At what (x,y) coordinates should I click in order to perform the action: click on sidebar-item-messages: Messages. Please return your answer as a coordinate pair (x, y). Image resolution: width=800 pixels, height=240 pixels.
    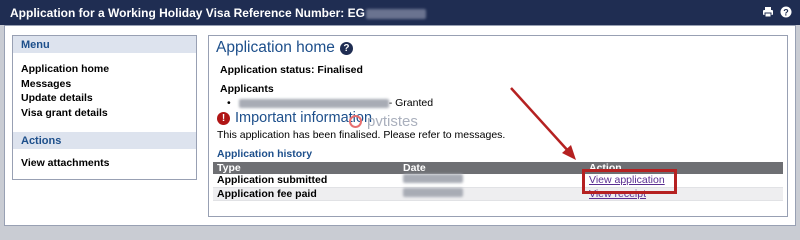
    Looking at the image, I should click on (65, 85).